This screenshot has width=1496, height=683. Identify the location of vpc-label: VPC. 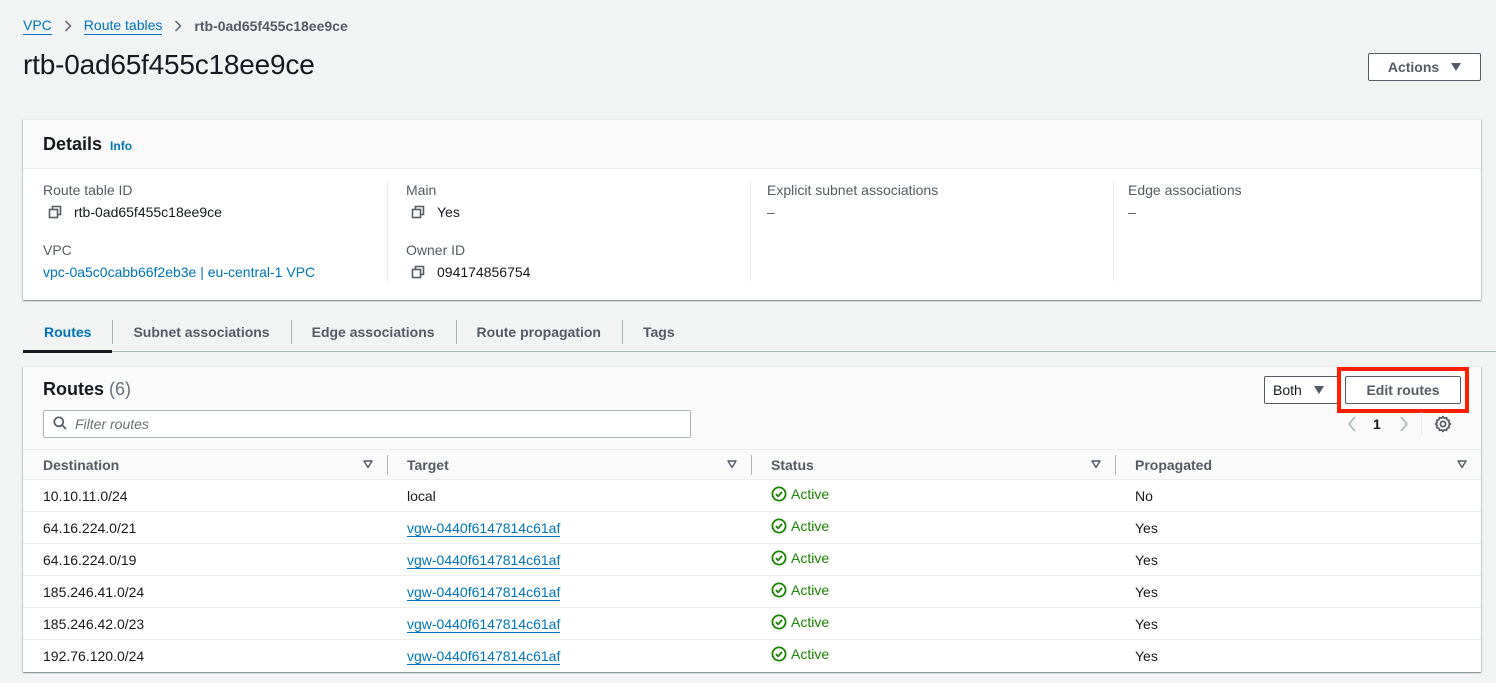
(57, 250).